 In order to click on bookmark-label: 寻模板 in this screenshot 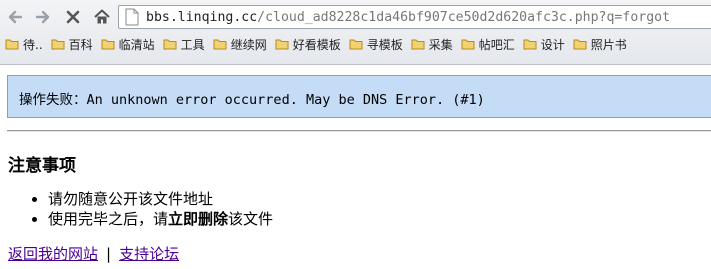, I will do `click(384, 45)`.